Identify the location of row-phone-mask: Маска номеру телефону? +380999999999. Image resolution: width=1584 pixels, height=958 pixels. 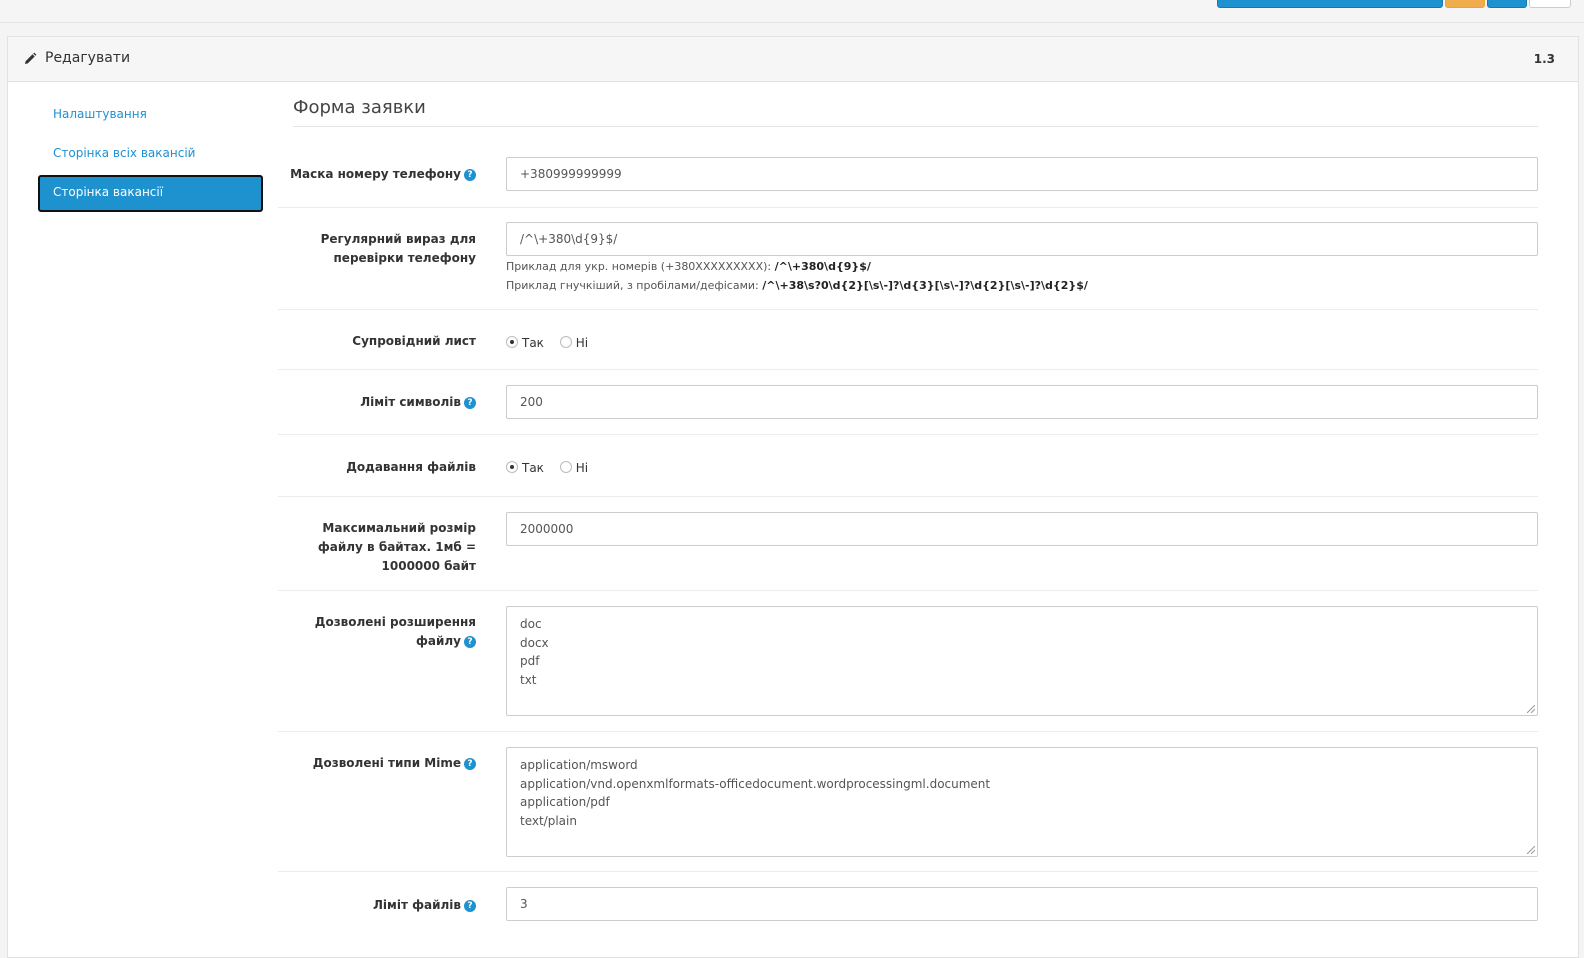
(908, 179).